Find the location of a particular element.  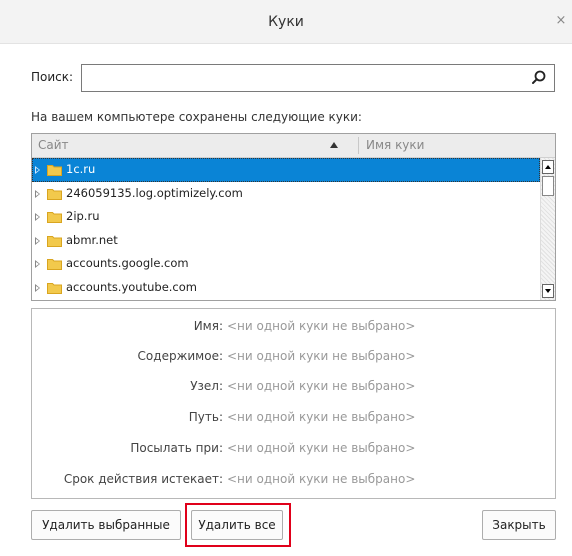

detail-label: Содержимое: is located at coordinates (180, 356).